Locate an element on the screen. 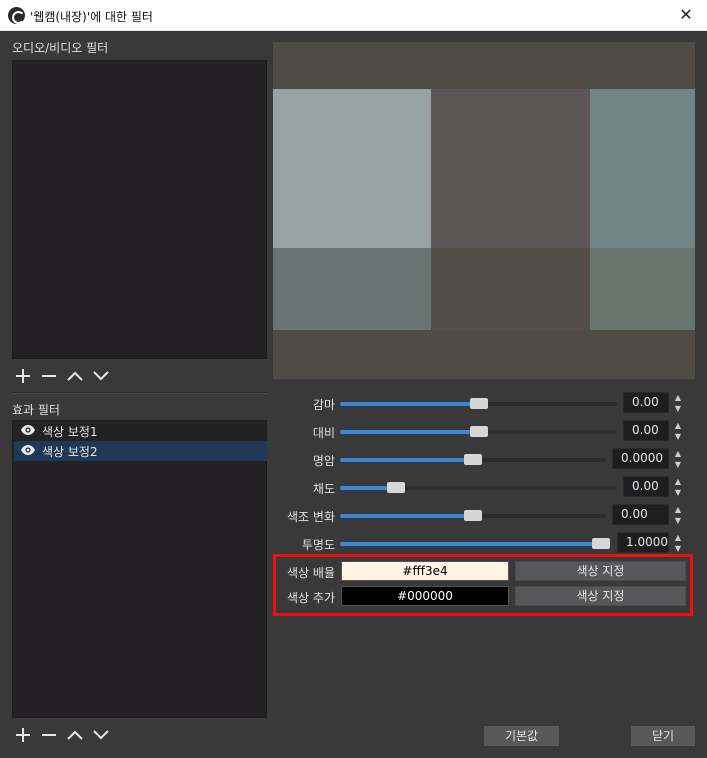 This screenshot has width=707, height=758. effect-filters-label: 효과 필터 is located at coordinates (36, 410).